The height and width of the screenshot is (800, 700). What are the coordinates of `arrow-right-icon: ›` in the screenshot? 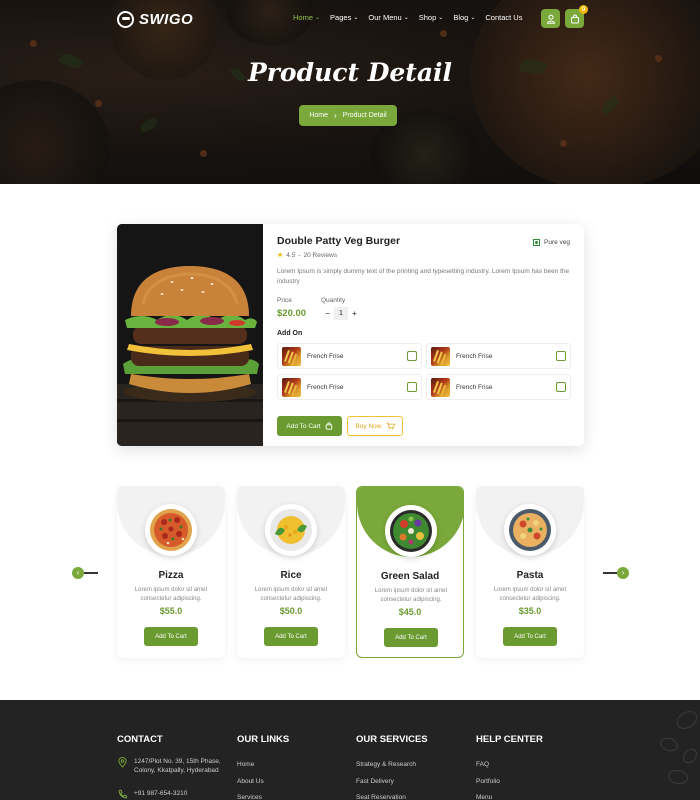 It's located at (623, 572).